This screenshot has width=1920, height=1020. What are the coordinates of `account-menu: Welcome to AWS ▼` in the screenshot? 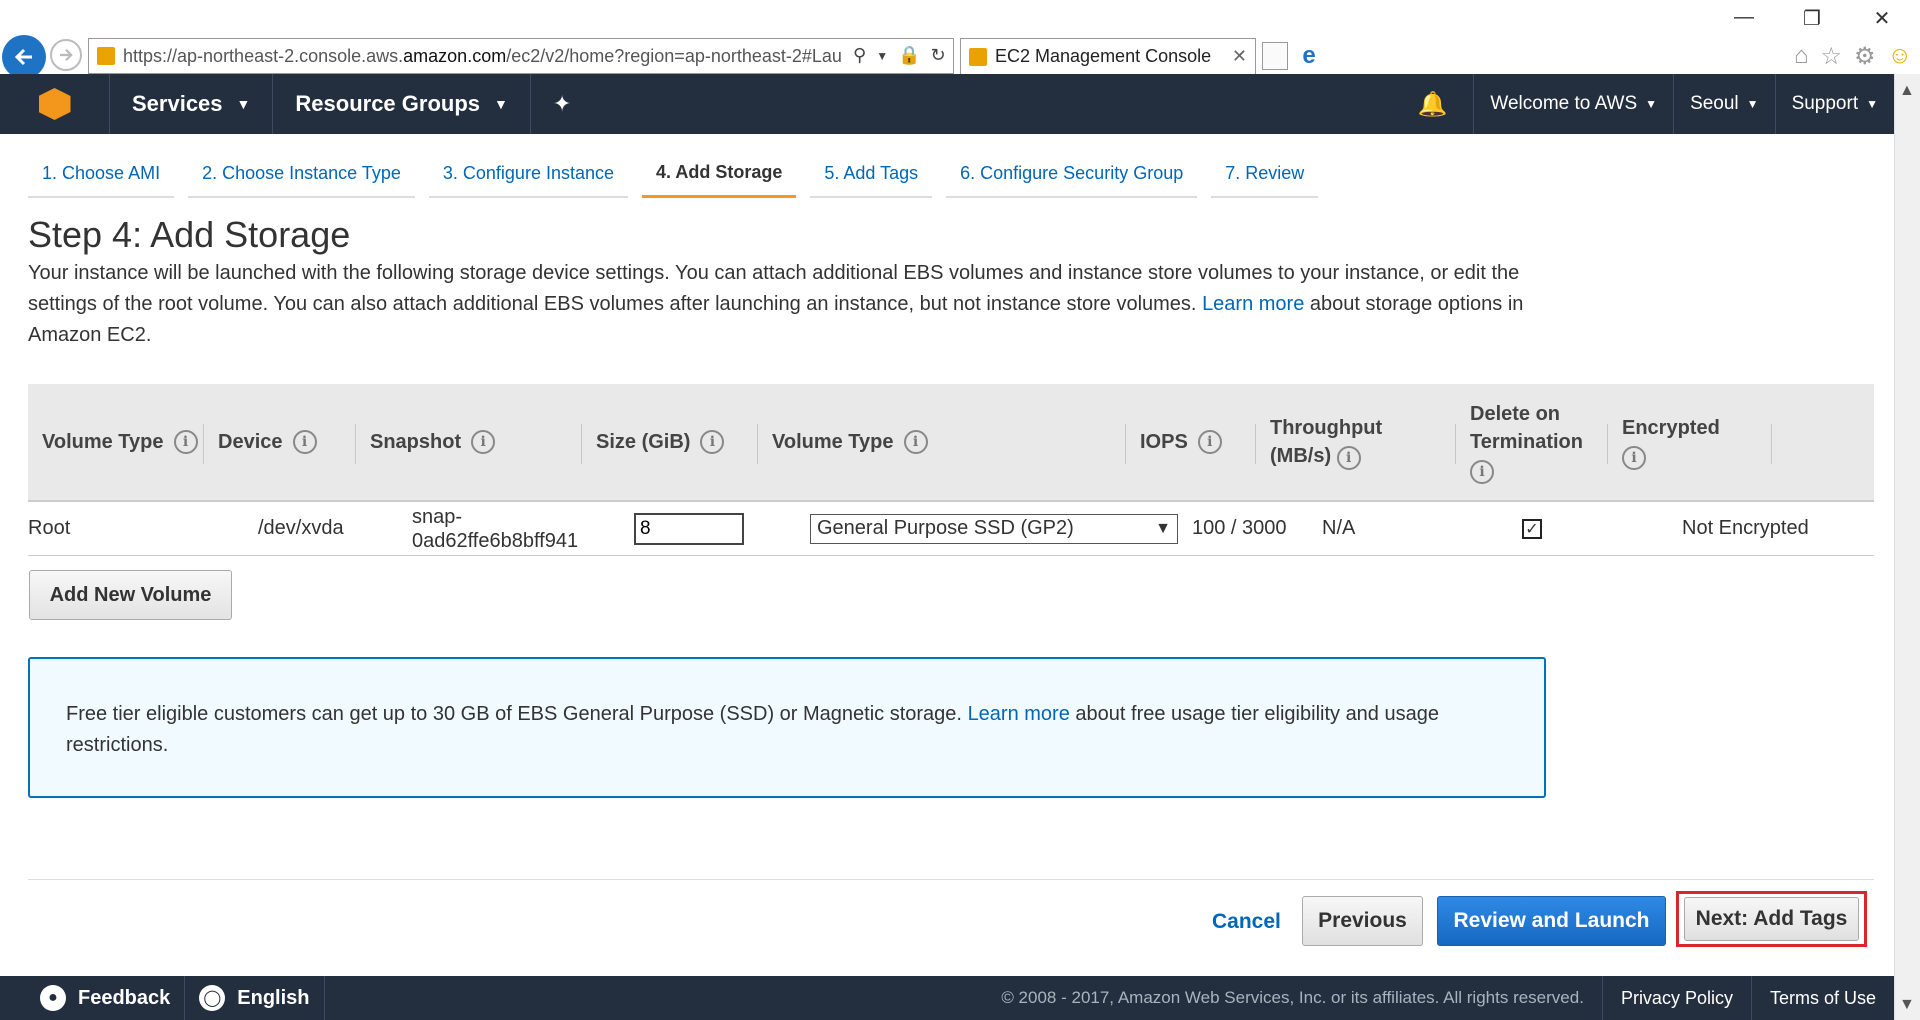 It's located at (1573, 104).